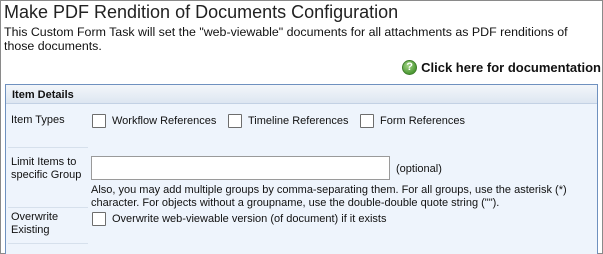  What do you see at coordinates (38, 120) in the screenshot?
I see `item-types-label: Item Types` at bounding box center [38, 120].